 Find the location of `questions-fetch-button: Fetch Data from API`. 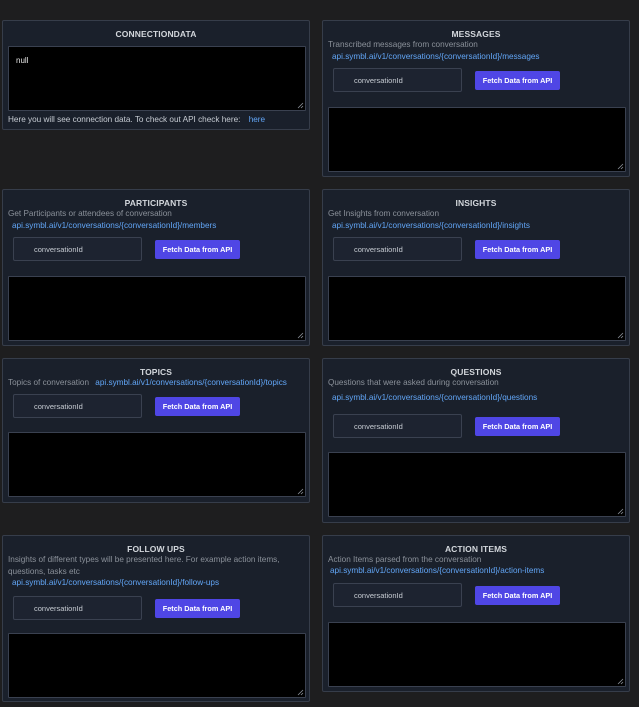

questions-fetch-button: Fetch Data from API is located at coordinates (517, 426).